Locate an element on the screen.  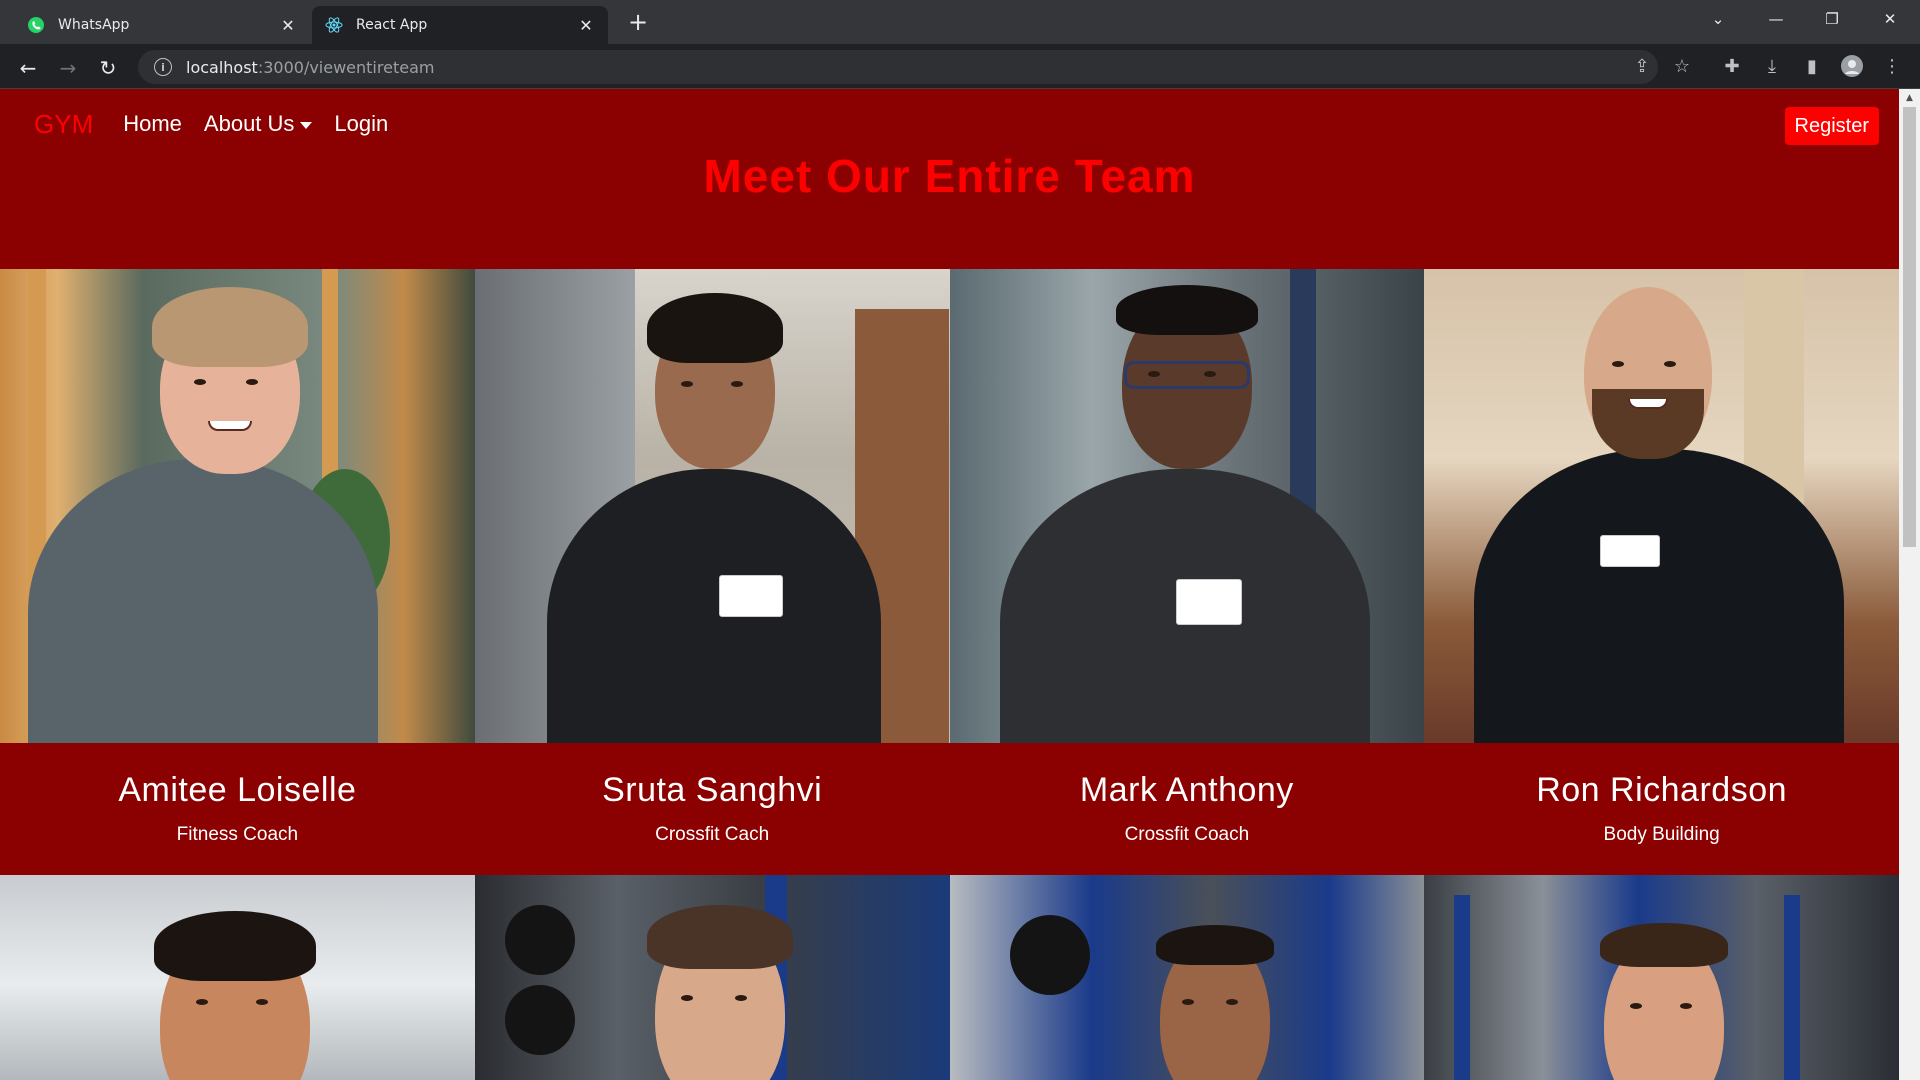
tab-title: WhatsApp is located at coordinates (94, 25).